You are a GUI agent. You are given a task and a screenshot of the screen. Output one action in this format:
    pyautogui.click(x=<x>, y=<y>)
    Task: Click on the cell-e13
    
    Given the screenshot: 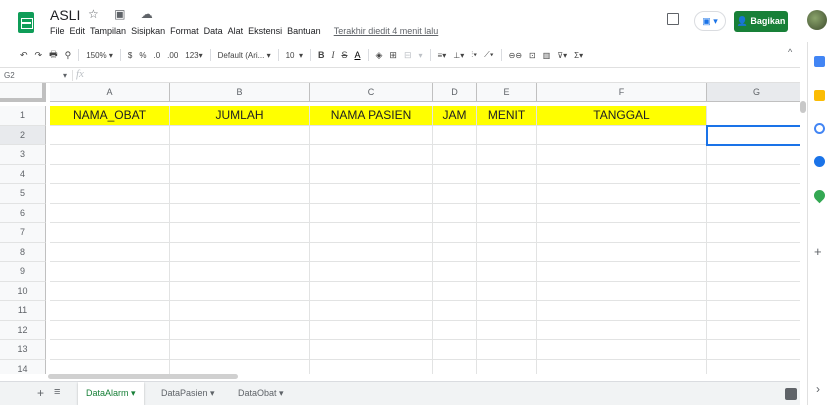 What is the action you would take?
    pyautogui.click(x=507, y=350)
    